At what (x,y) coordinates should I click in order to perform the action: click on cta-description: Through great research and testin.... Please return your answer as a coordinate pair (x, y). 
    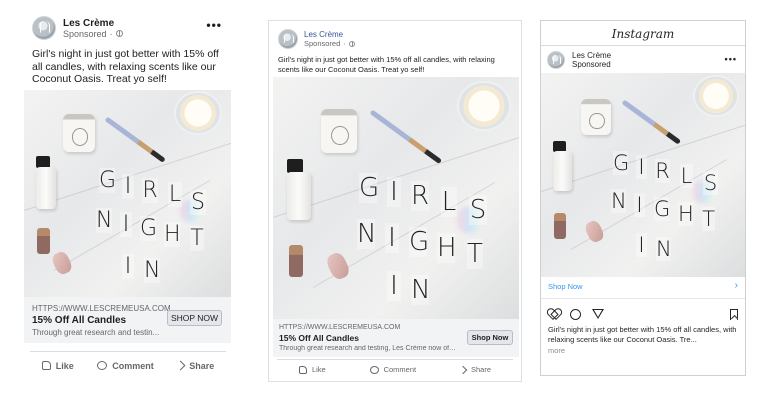
    Looking at the image, I should click on (96, 332).